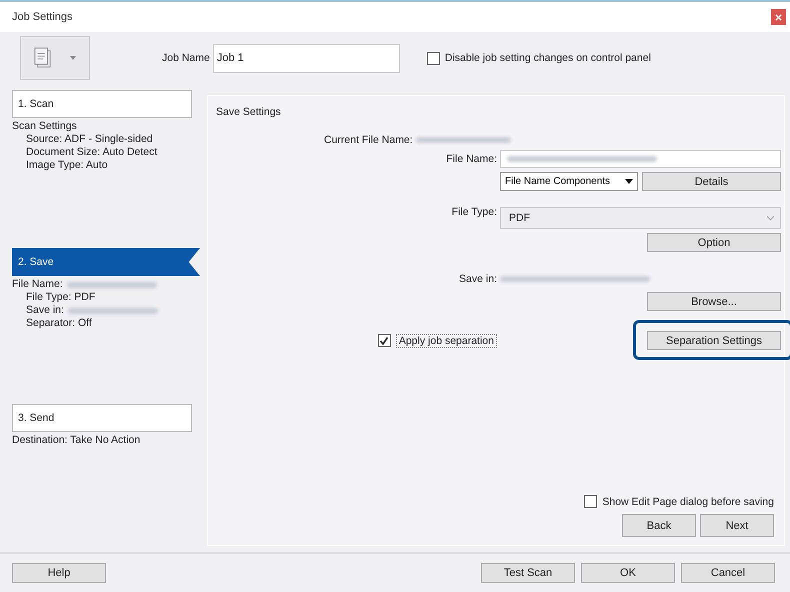 Image resolution: width=790 pixels, height=592 pixels. Describe the element at coordinates (737, 525) in the screenshot. I see `nav-button: Next` at that location.